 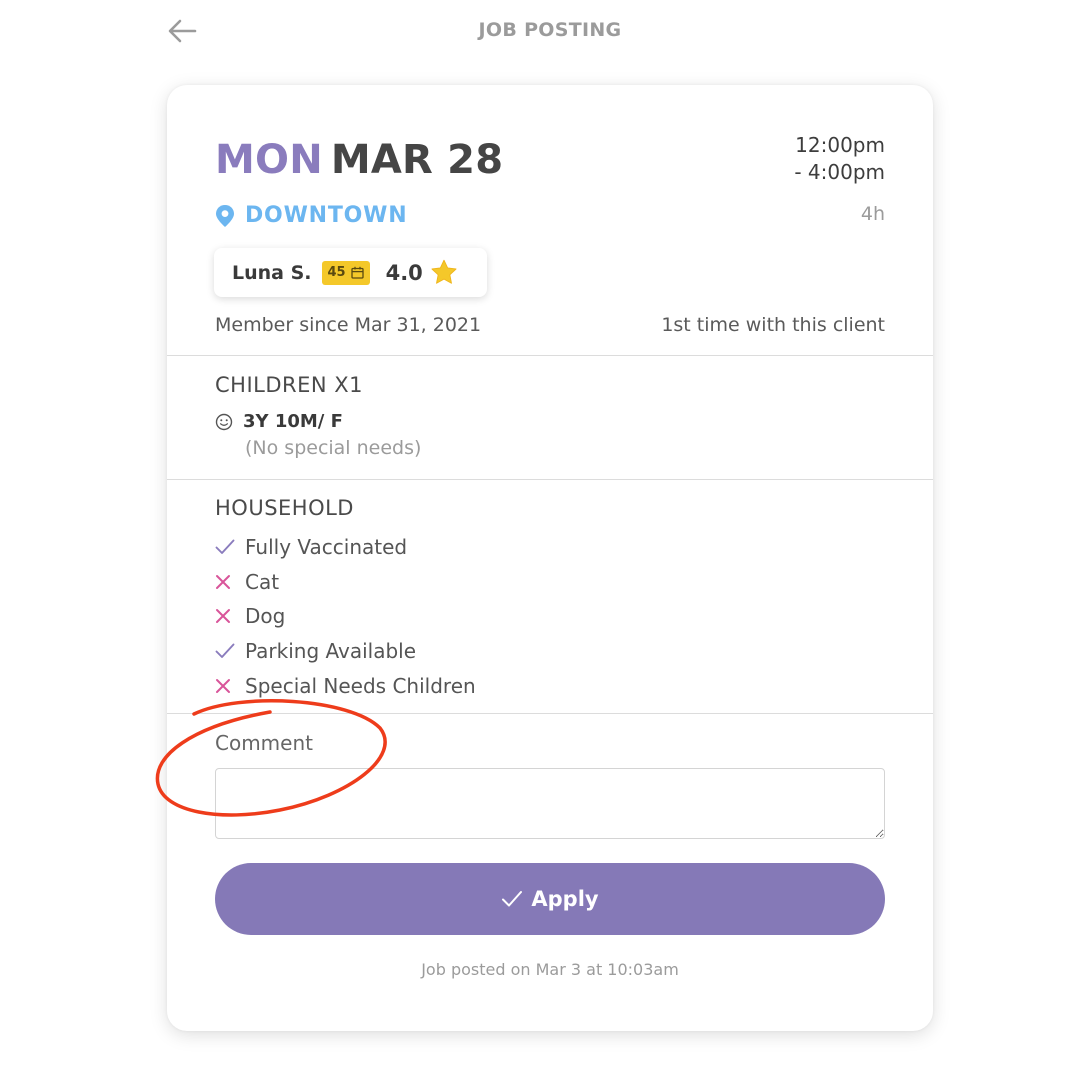 I want to click on sitter-rating: 4.0, so click(x=404, y=272).